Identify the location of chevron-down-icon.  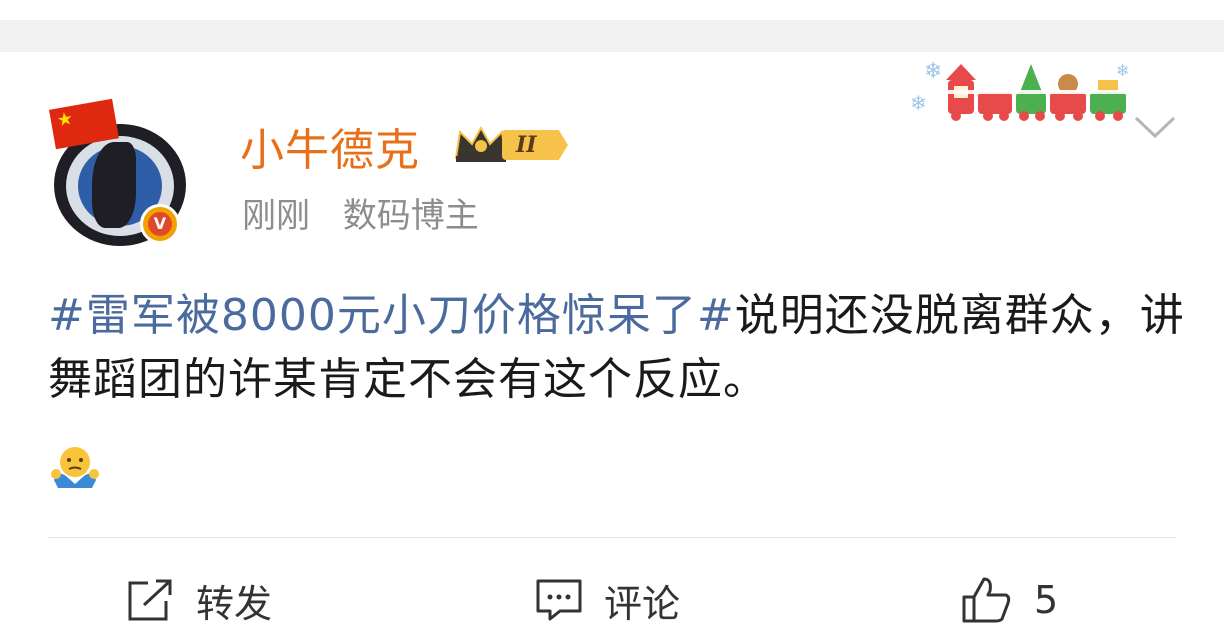
(1155, 127).